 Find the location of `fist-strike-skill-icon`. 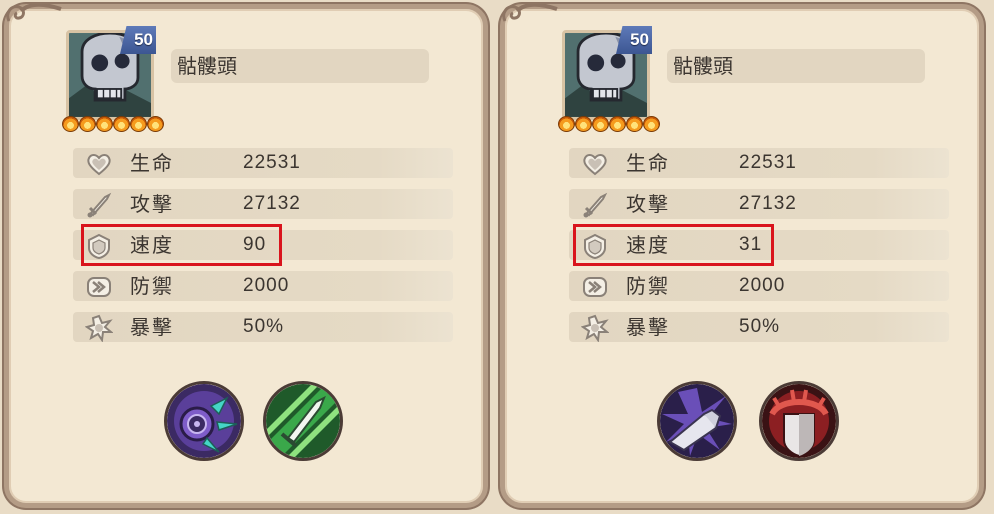

fist-strike-skill-icon is located at coordinates (697, 421).